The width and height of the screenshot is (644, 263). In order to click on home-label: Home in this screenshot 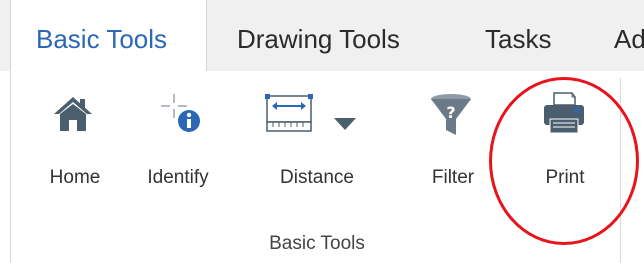, I will do `click(75, 177)`.